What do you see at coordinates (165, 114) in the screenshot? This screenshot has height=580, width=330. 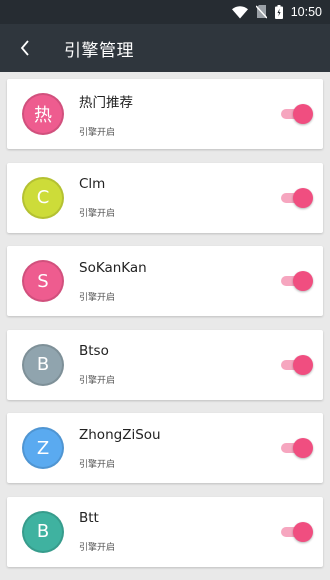 I see `engine-card: 热 热门推荐 引擎开启` at bounding box center [165, 114].